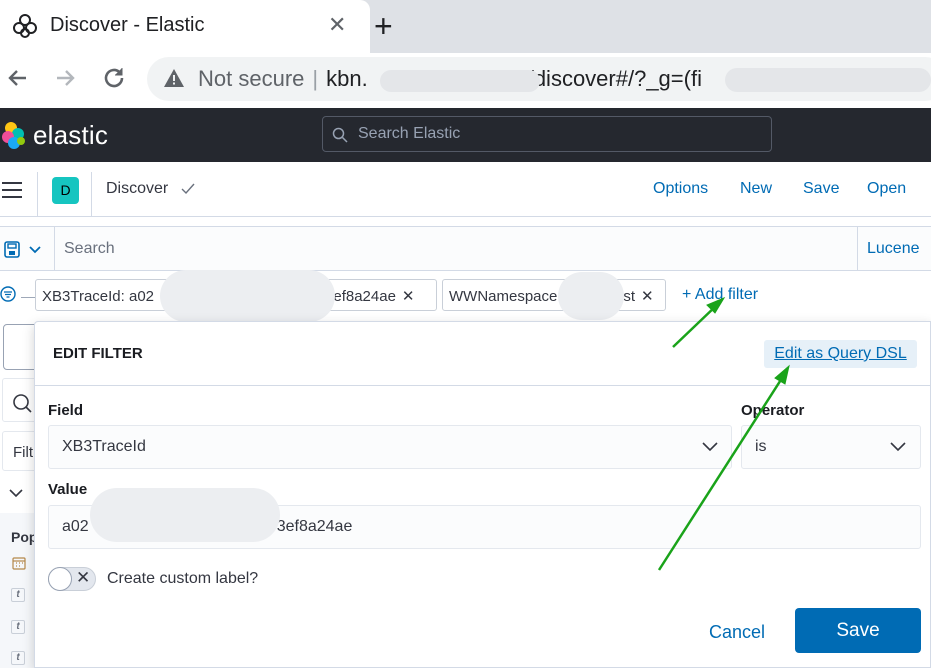 The height and width of the screenshot is (668, 931). What do you see at coordinates (723, 433) in the screenshot?
I see `annotation-arrows` at bounding box center [723, 433].